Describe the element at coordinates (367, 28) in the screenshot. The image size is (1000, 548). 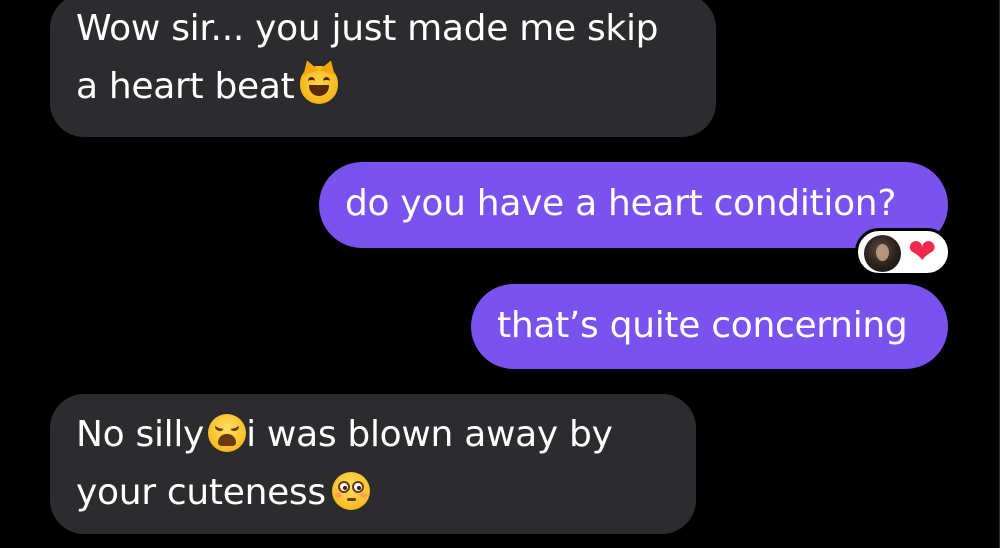
I see `message-text-line: Wow sir... you just made me skip` at that location.